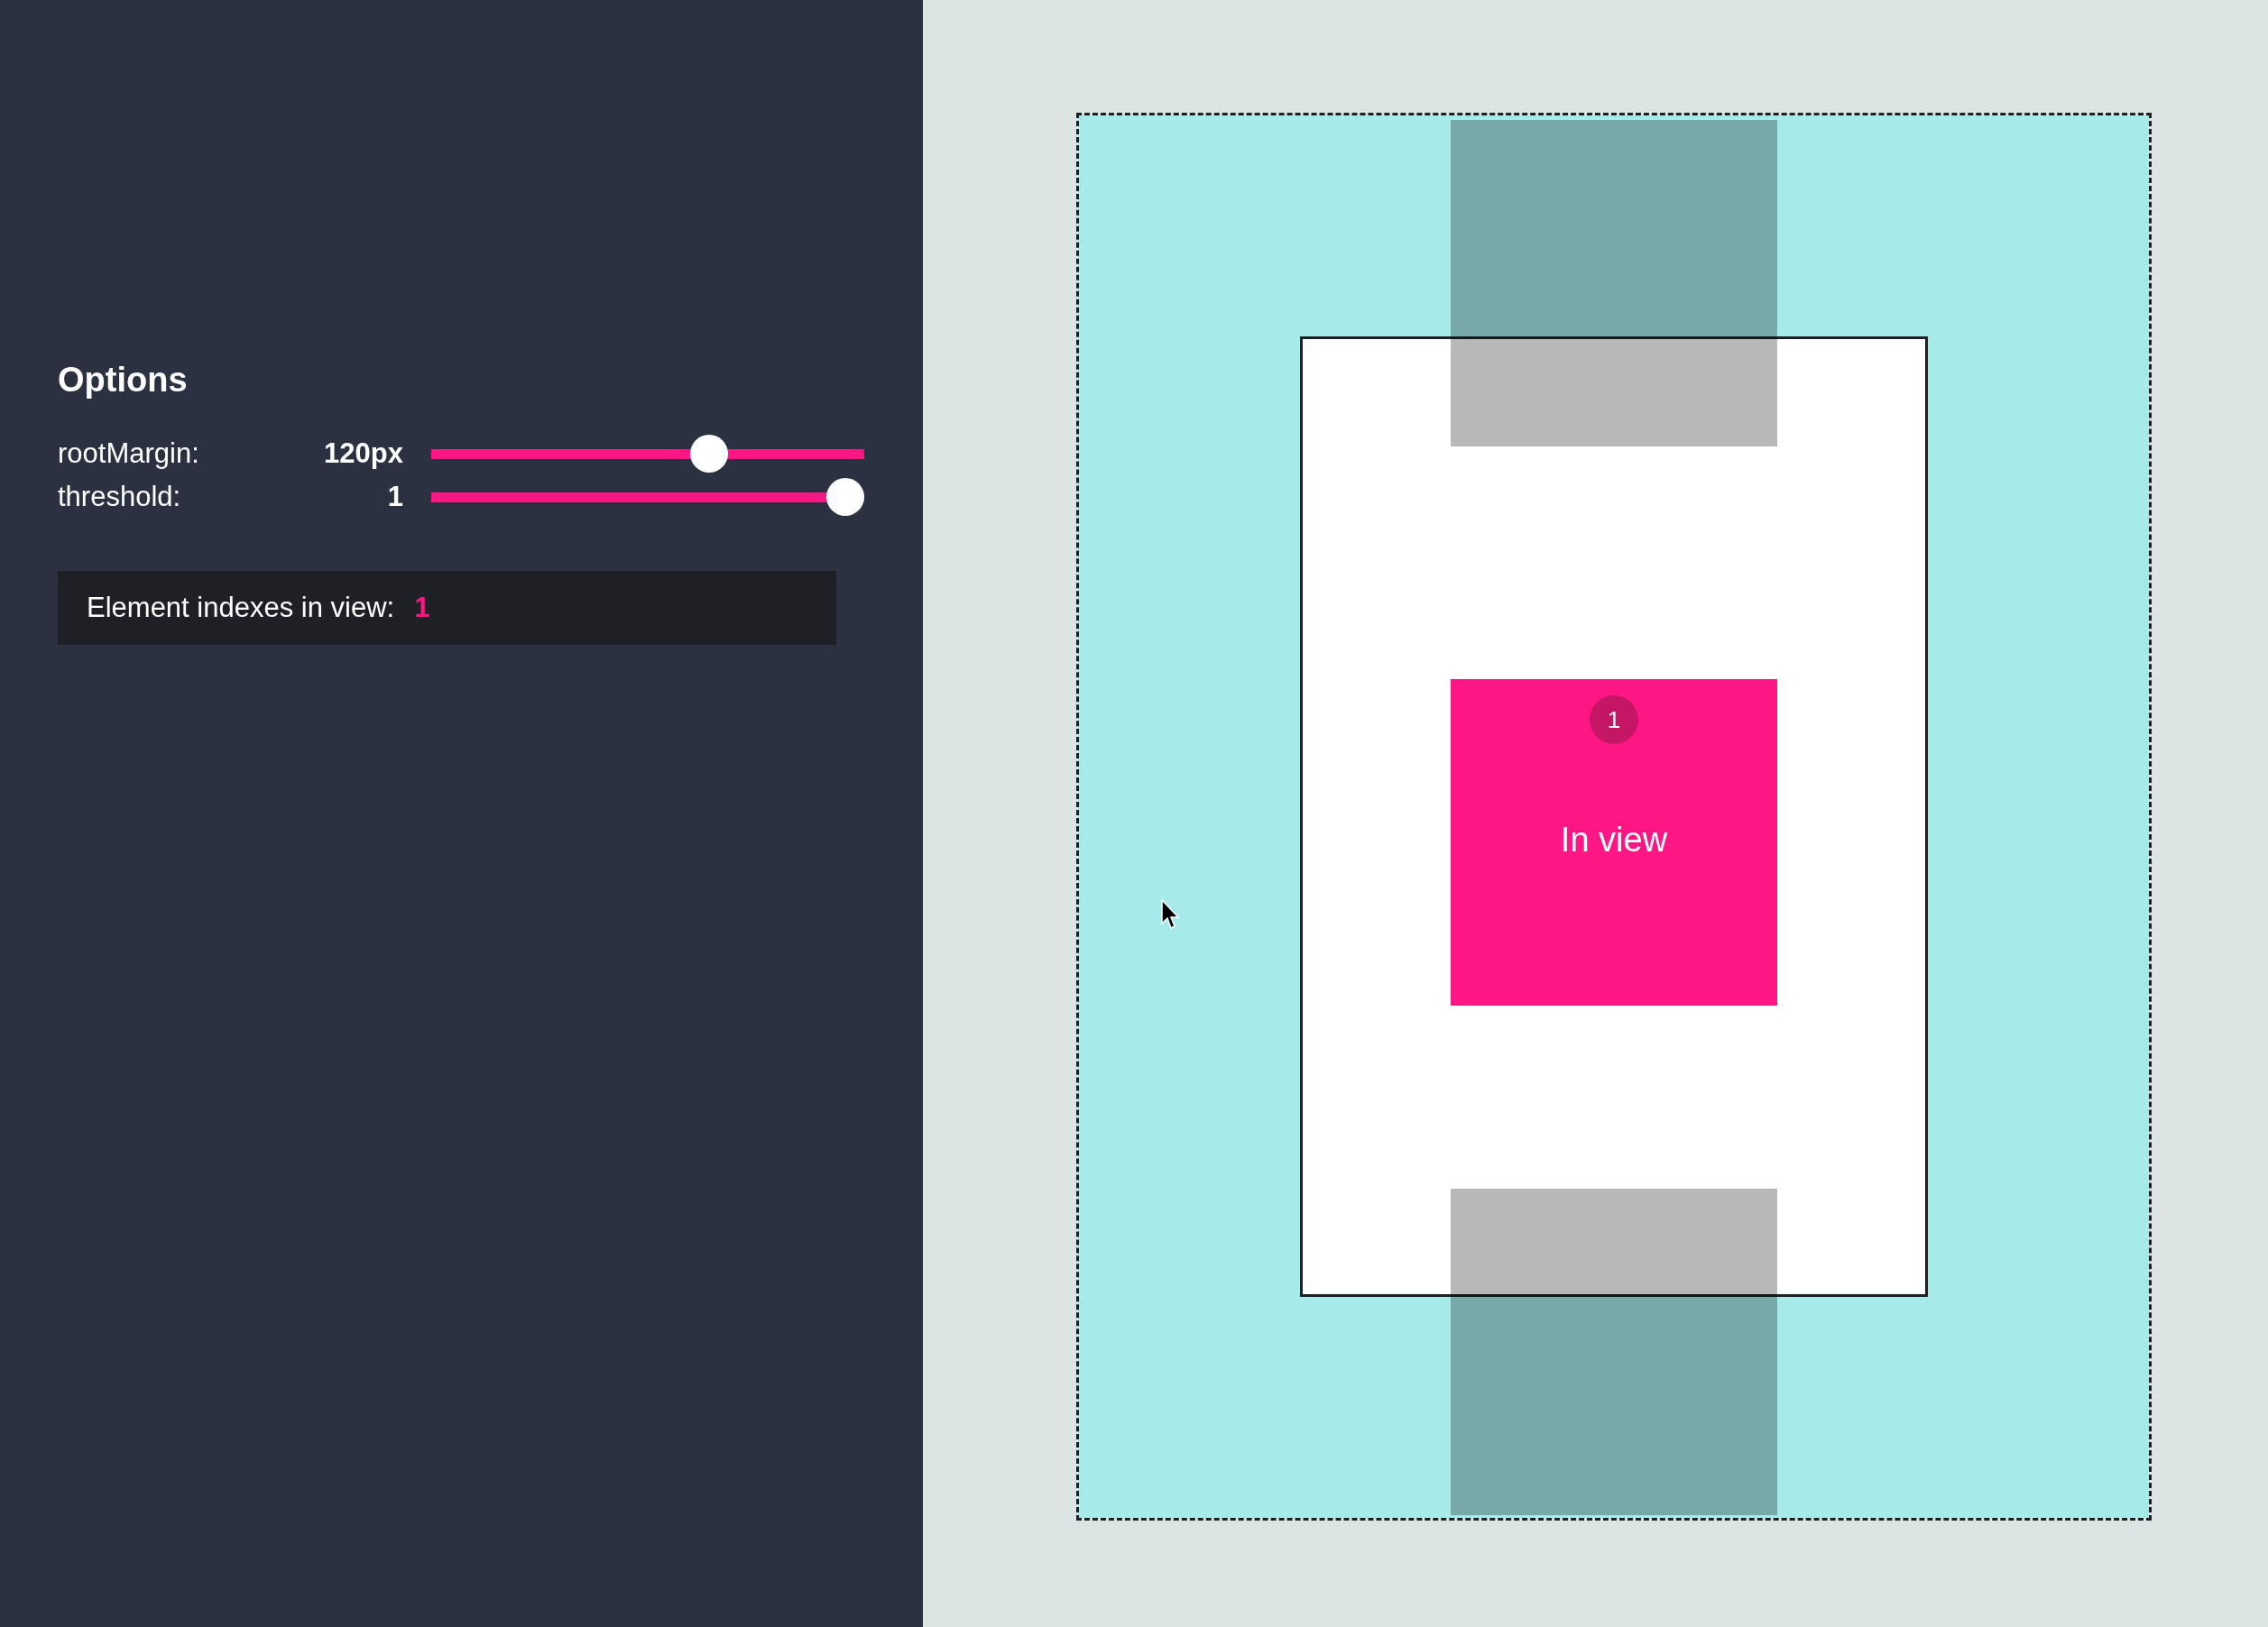 The width and height of the screenshot is (2268, 1627). I want to click on option-value: 1, so click(394, 497).